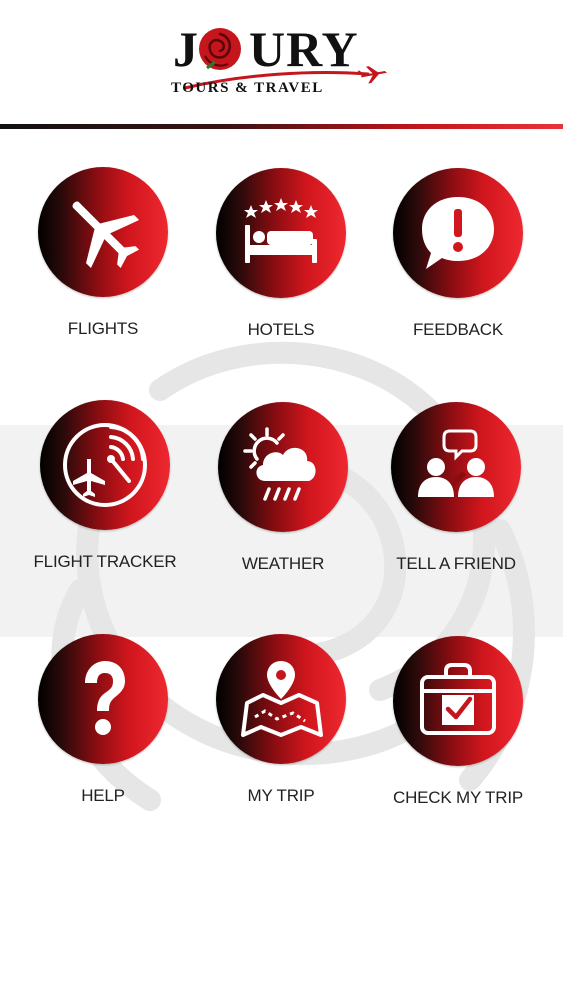 The height and width of the screenshot is (1000, 563). I want to click on tile-feedback: FEEDBACK, so click(458, 254).